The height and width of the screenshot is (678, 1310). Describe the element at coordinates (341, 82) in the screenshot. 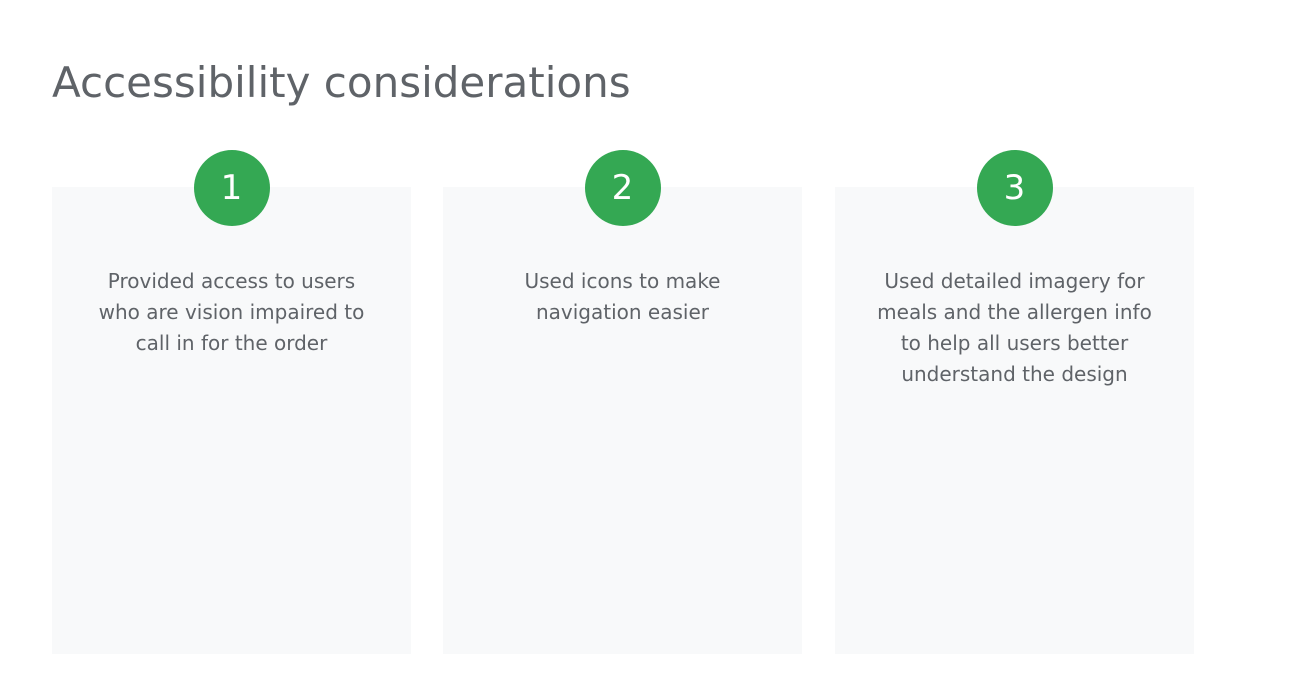

I see `page-title: Accessibility considerations` at that location.